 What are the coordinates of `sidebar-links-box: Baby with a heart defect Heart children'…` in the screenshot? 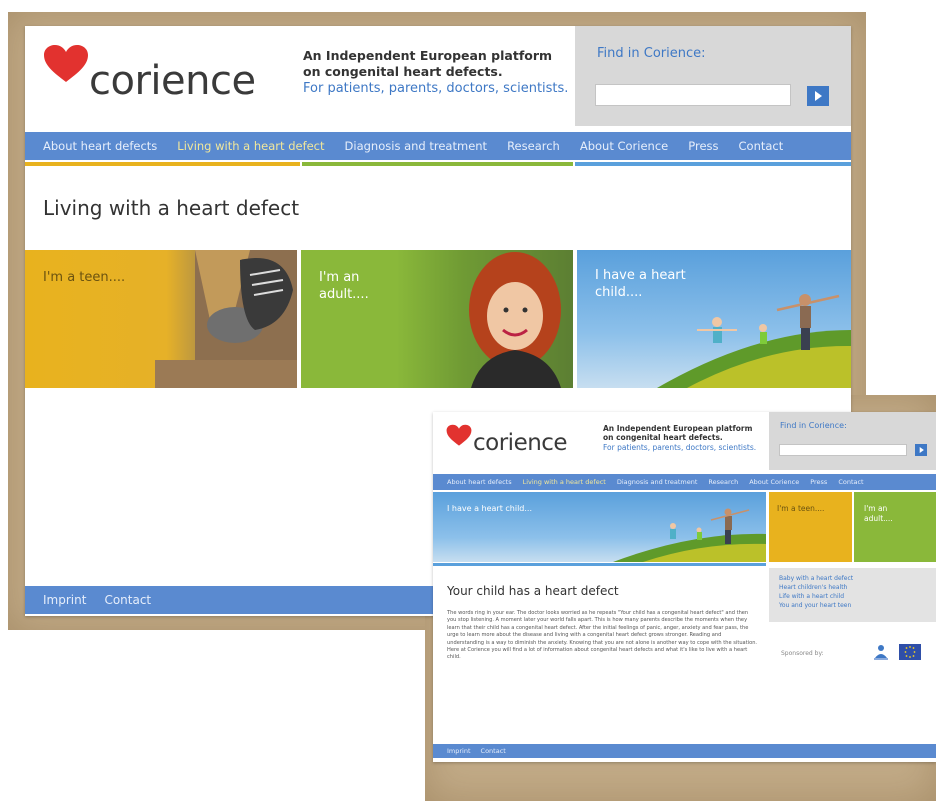 It's located at (852, 595).